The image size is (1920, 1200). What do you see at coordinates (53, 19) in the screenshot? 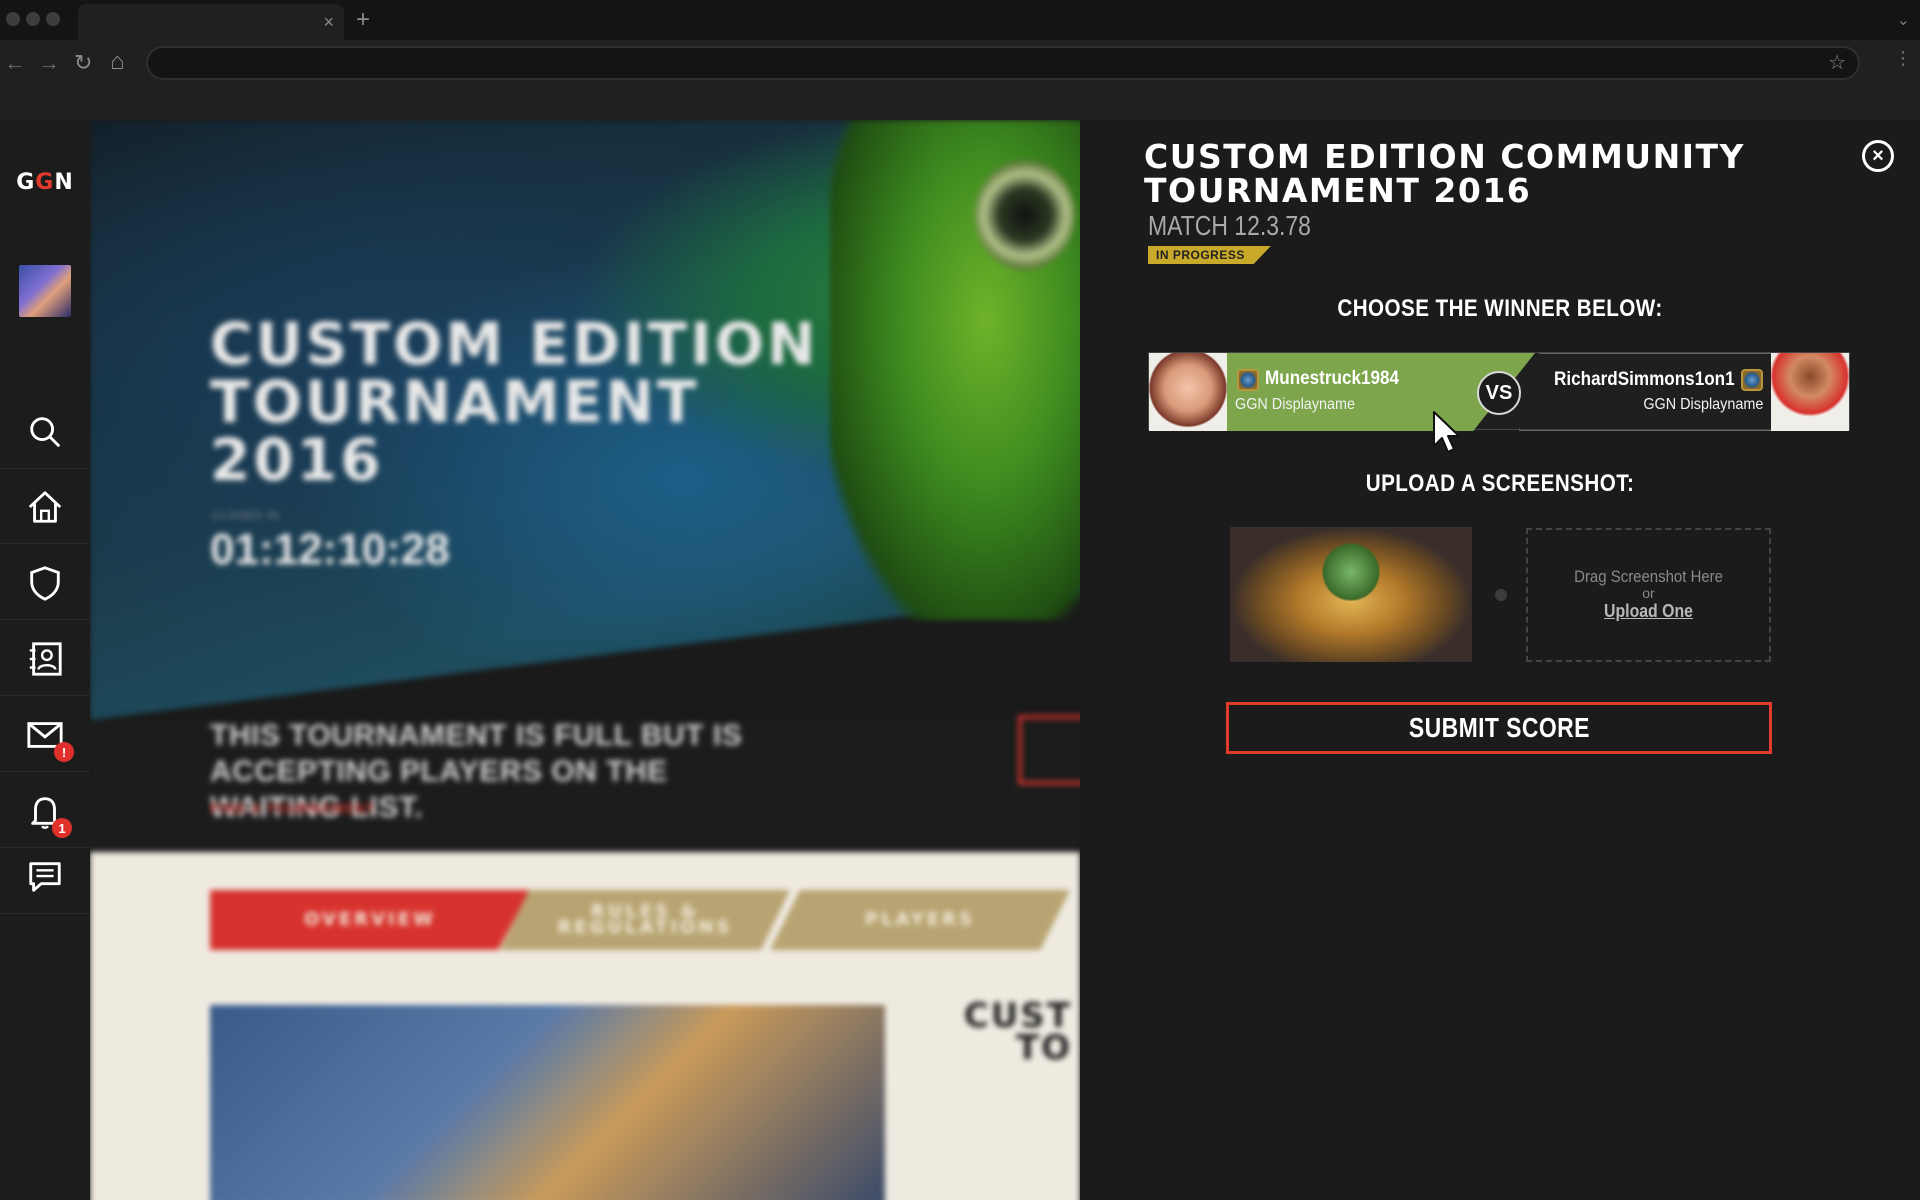
I see `window-maximize-dot` at bounding box center [53, 19].